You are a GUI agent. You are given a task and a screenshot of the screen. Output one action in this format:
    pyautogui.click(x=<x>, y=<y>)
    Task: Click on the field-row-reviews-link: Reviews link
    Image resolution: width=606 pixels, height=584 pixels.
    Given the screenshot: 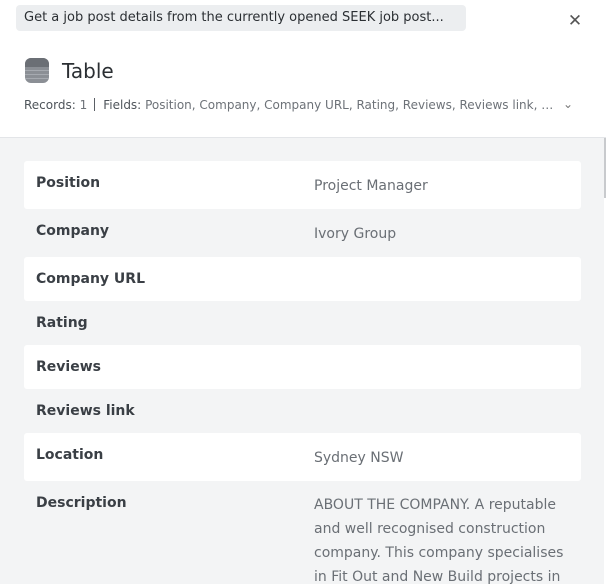 What is the action you would take?
    pyautogui.click(x=302, y=411)
    